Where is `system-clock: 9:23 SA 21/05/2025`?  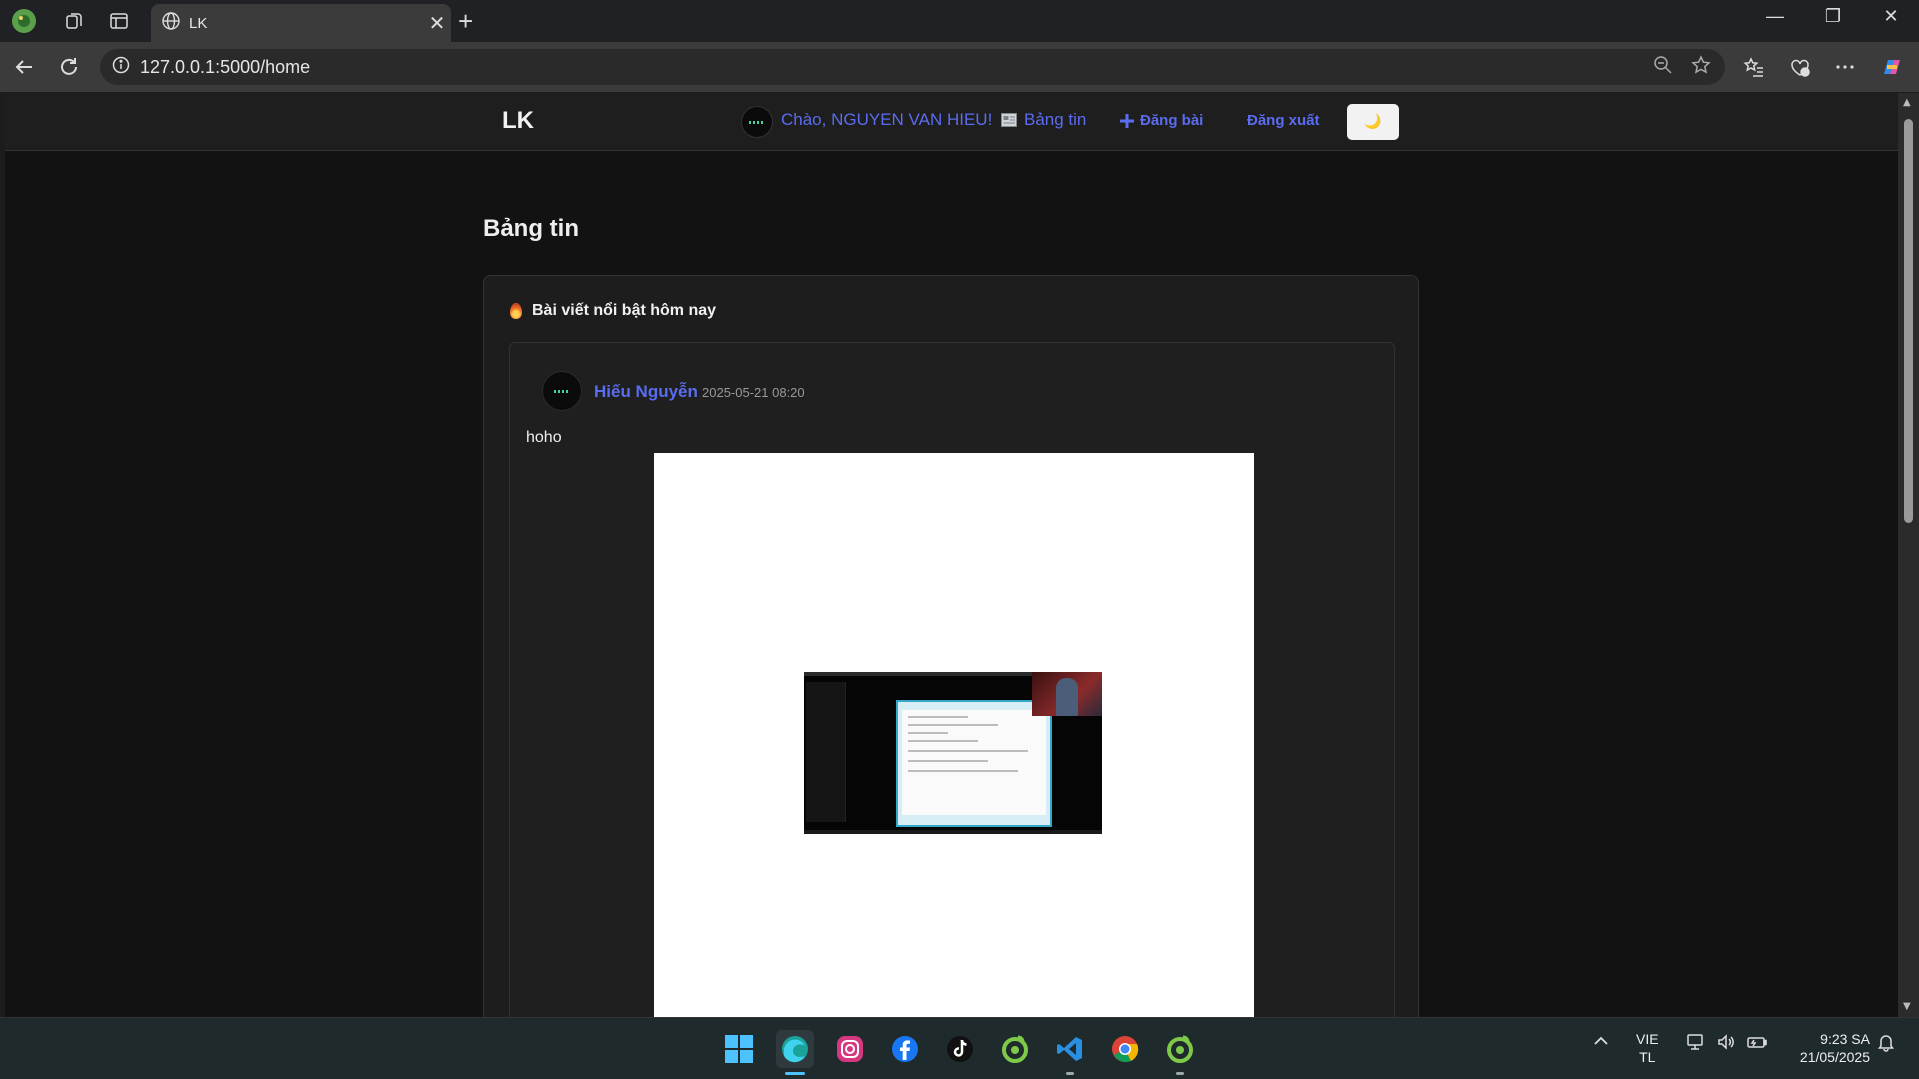 system-clock: 9:23 SA 21/05/2025 is located at coordinates (1827, 1048).